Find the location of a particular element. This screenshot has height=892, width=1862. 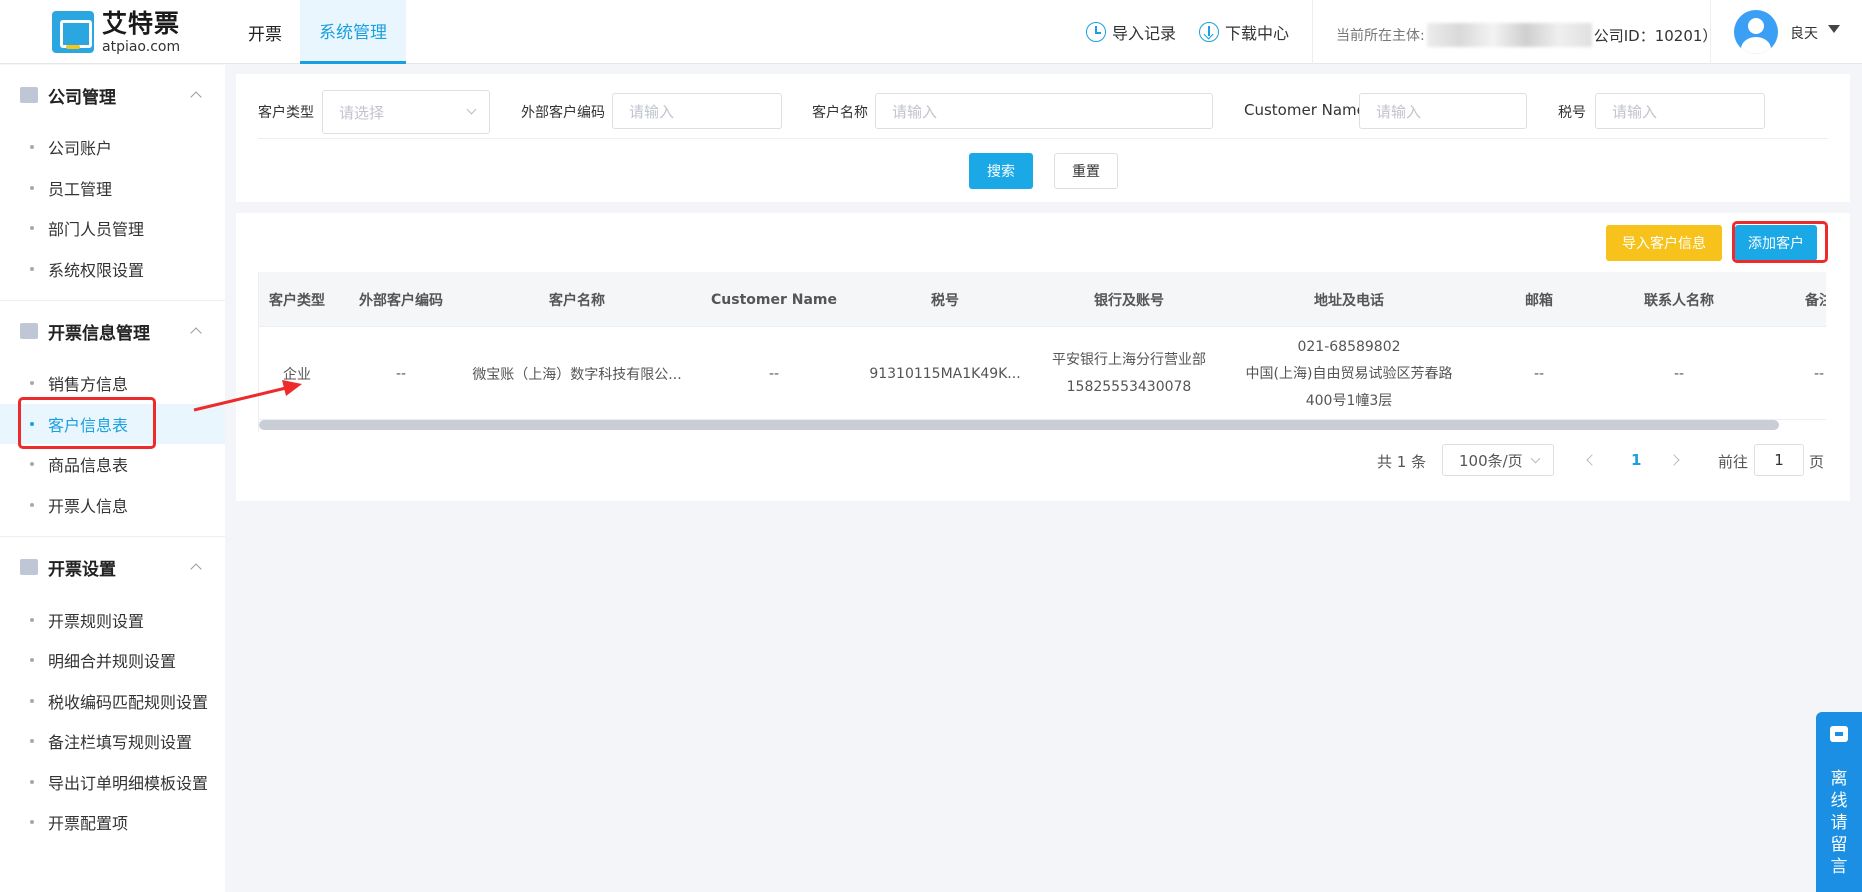

sidebar-item-invoice-config: 开票配置项 is located at coordinates (112, 822).